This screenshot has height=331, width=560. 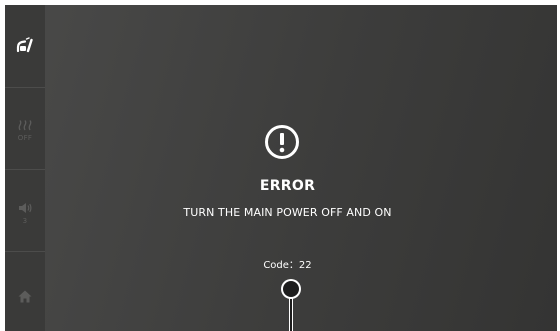 I want to click on sidebar: OFF 3, so click(x=25, y=168).